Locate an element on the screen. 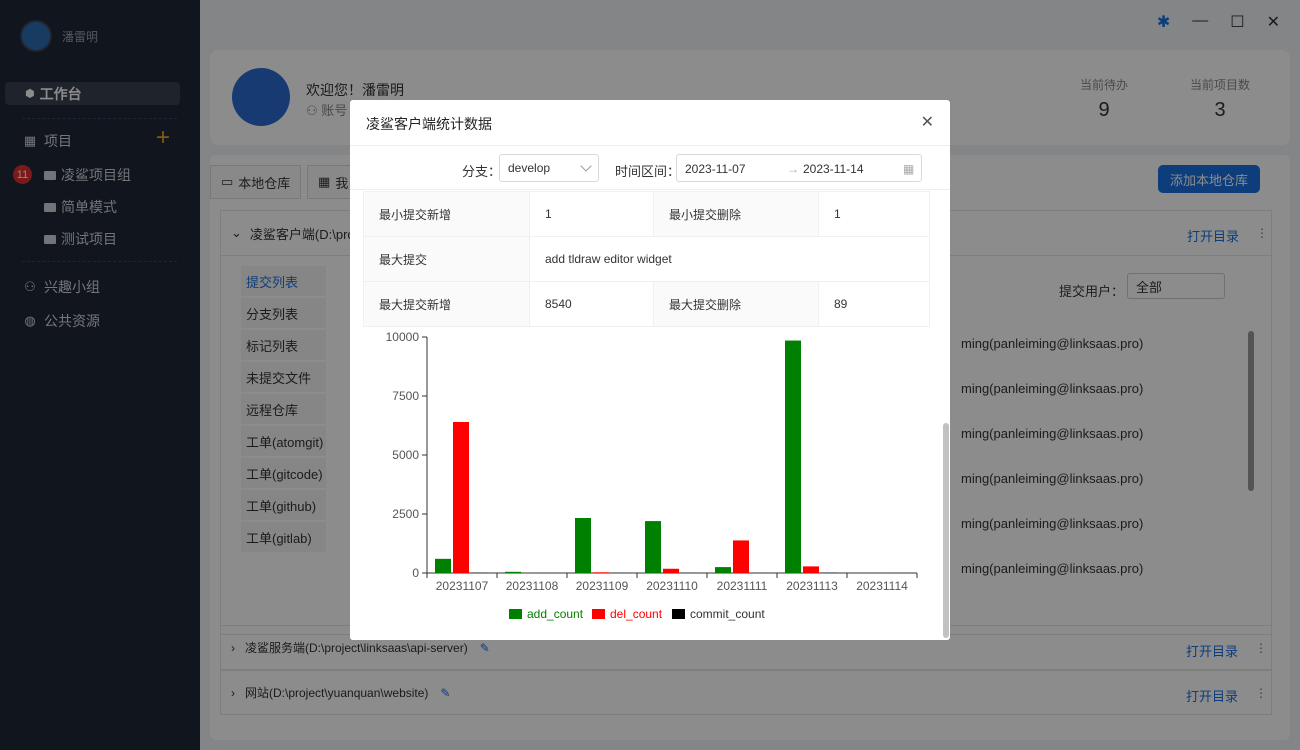  legend-label: commit_count is located at coordinates (727, 614).